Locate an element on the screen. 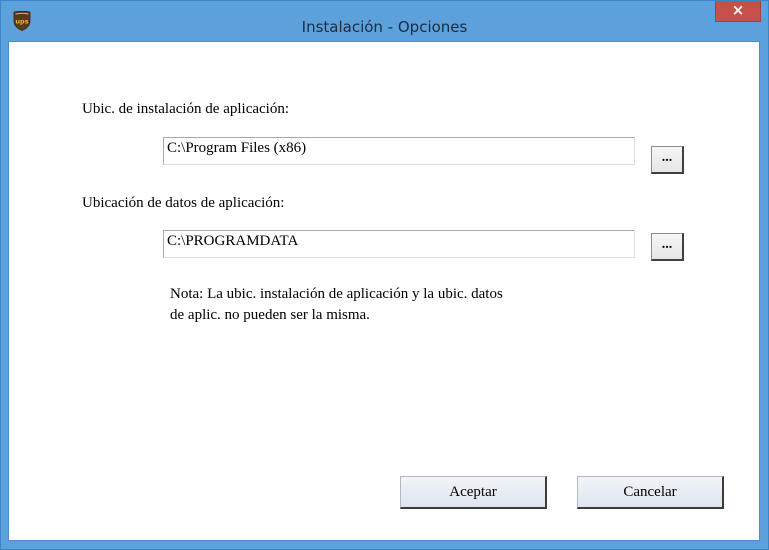 Image resolution: width=769 pixels, height=550 pixels. window-title: Instalación - Opciones is located at coordinates (384, 27).